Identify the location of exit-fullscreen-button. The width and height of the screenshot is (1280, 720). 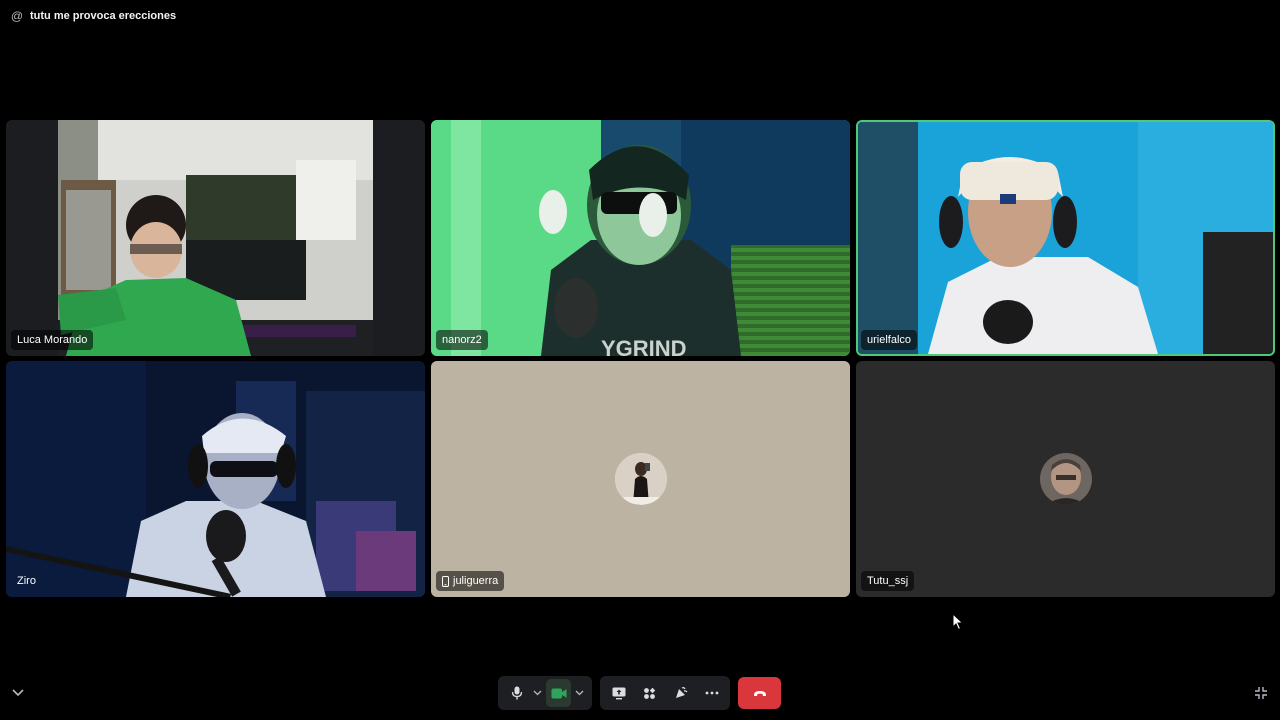
(1261, 693).